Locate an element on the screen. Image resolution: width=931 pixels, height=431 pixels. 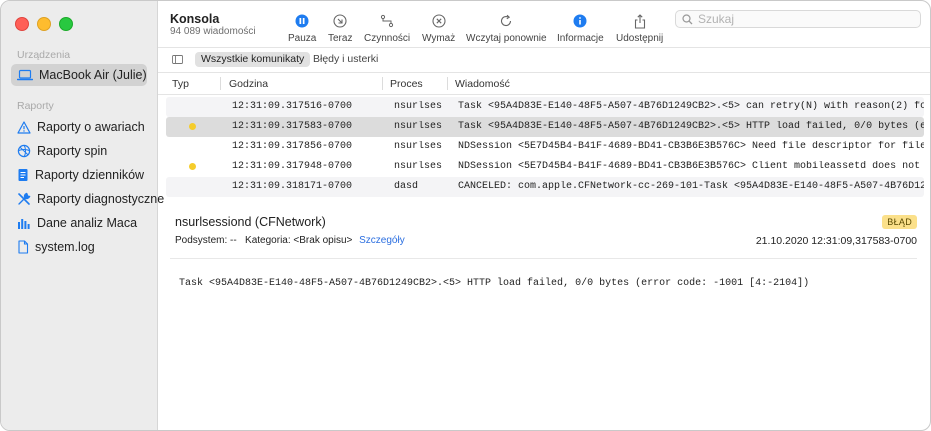
details-link: Szczegóły is located at coordinates (382, 240).